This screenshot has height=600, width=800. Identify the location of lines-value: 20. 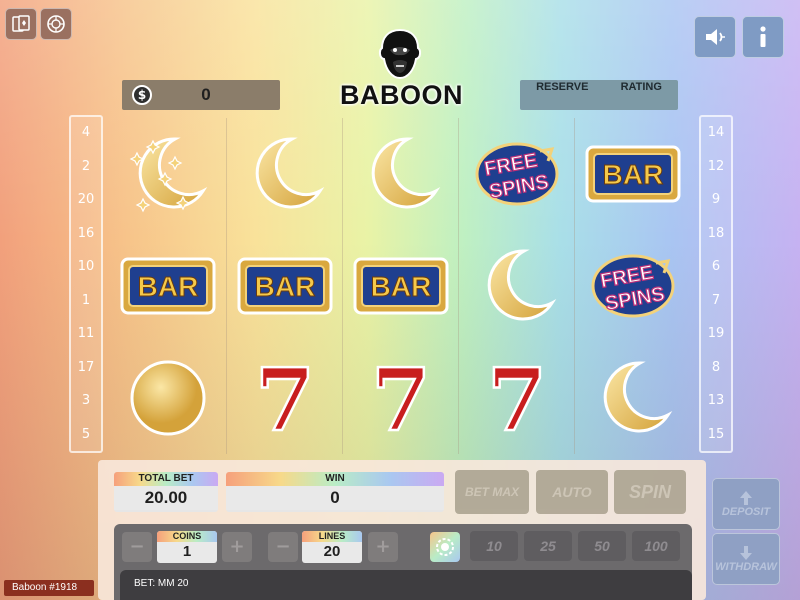
(332, 551).